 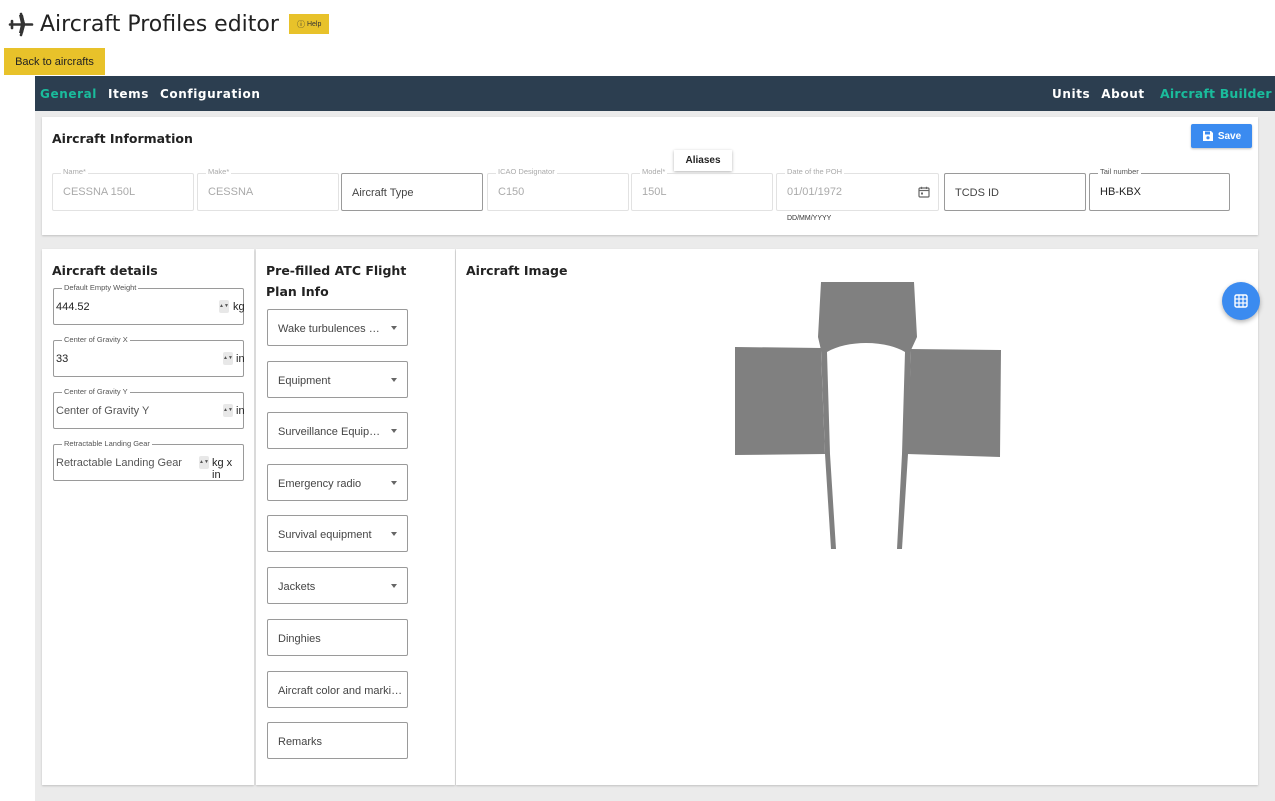 What do you see at coordinates (977, 193) in the screenshot?
I see `tcds-placeholder: TCDS ID` at bounding box center [977, 193].